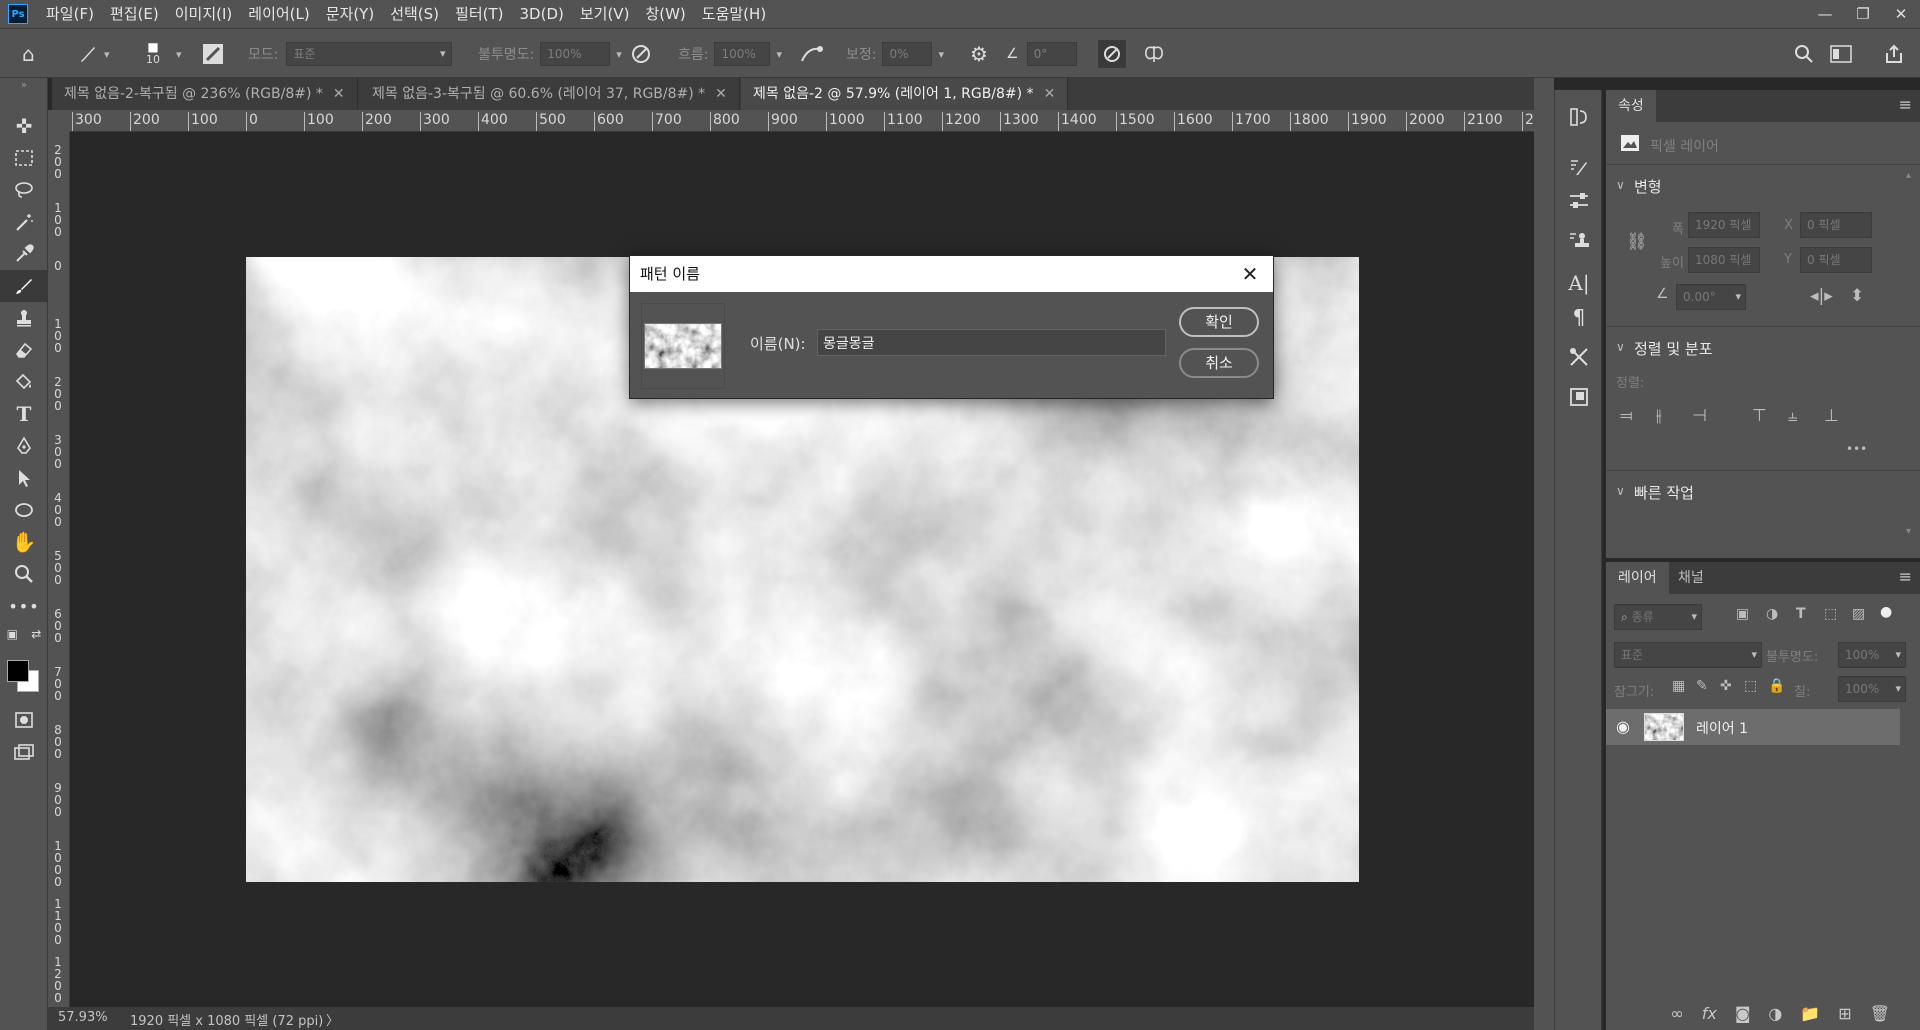 The width and height of the screenshot is (1920, 1030). I want to click on status-menu-arrow: 〉, so click(332, 1019).